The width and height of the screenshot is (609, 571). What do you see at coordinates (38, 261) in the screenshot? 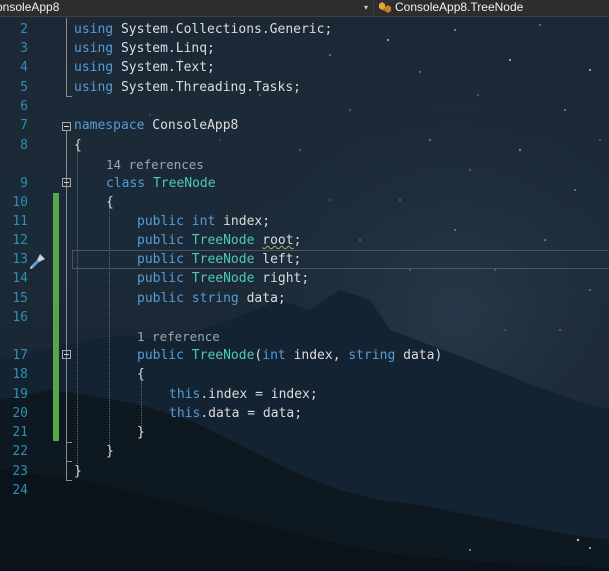
I see `quick-actions-brush-icon` at bounding box center [38, 261].